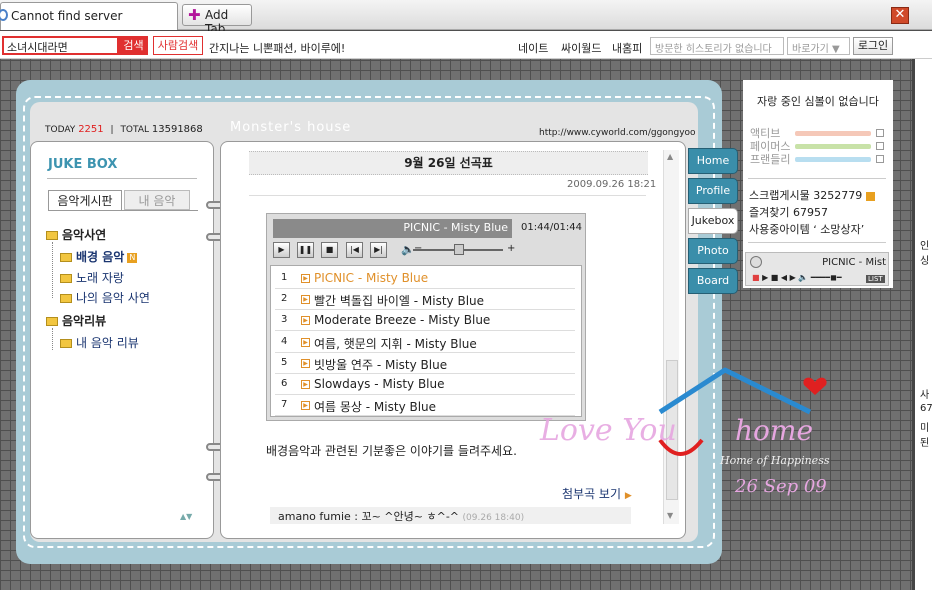 The image size is (932, 590). Describe the element at coordinates (448, 163) in the screenshot. I see `post-title: 9월 26일 선곡표` at that location.